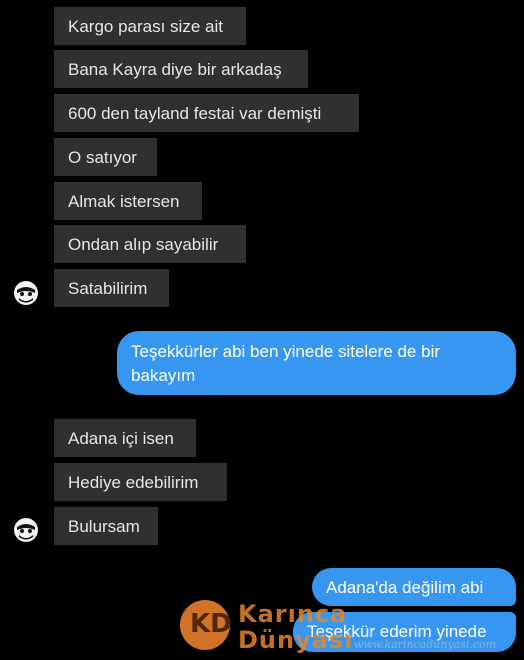 The width and height of the screenshot is (524, 660). What do you see at coordinates (181, 69) in the screenshot?
I see `message-incoming: Bana Kayra diye bir arkadaş` at bounding box center [181, 69].